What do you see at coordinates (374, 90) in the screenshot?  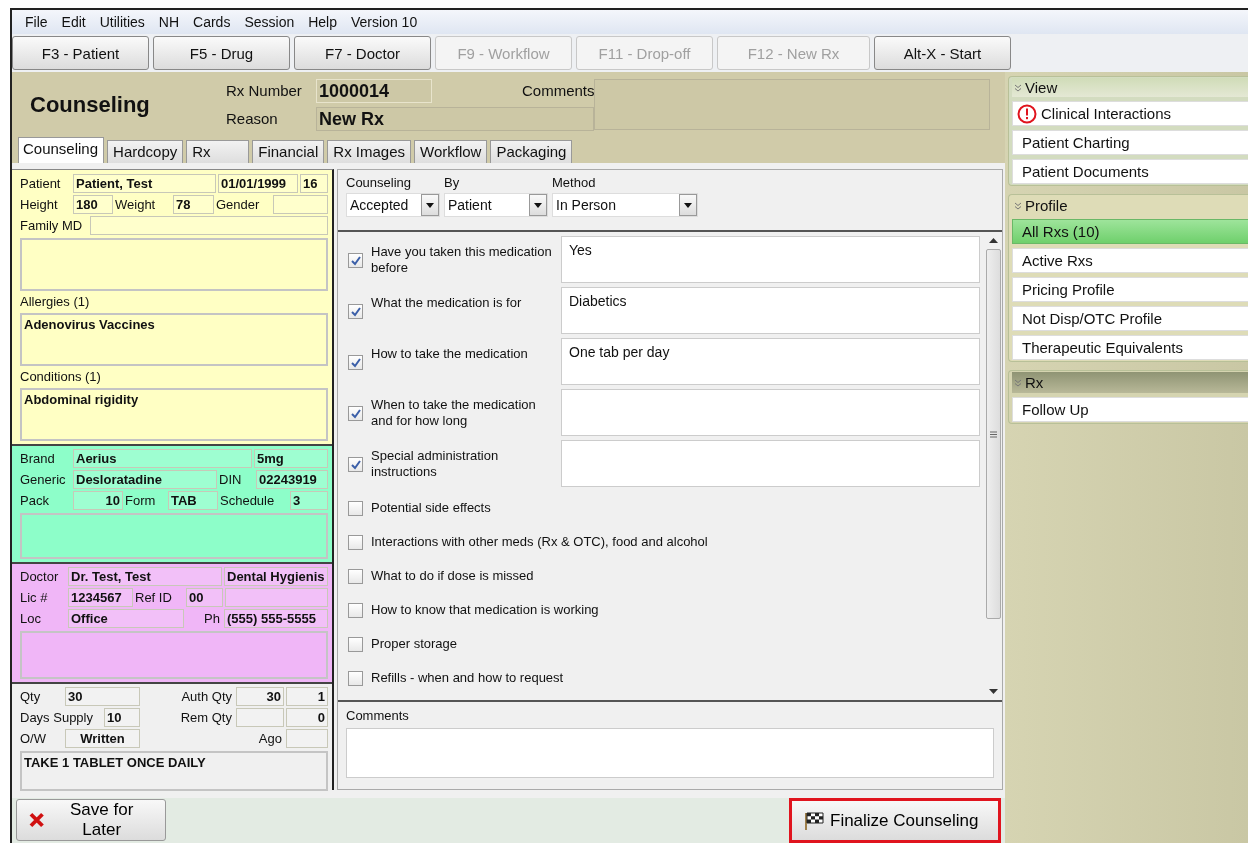 I see `rx-number-field: 1000014` at bounding box center [374, 90].